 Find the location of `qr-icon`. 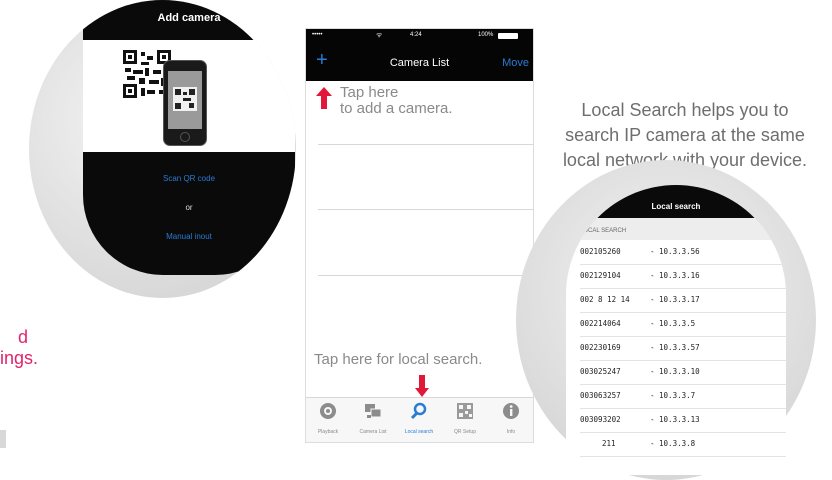

qr-icon is located at coordinates (465, 411).